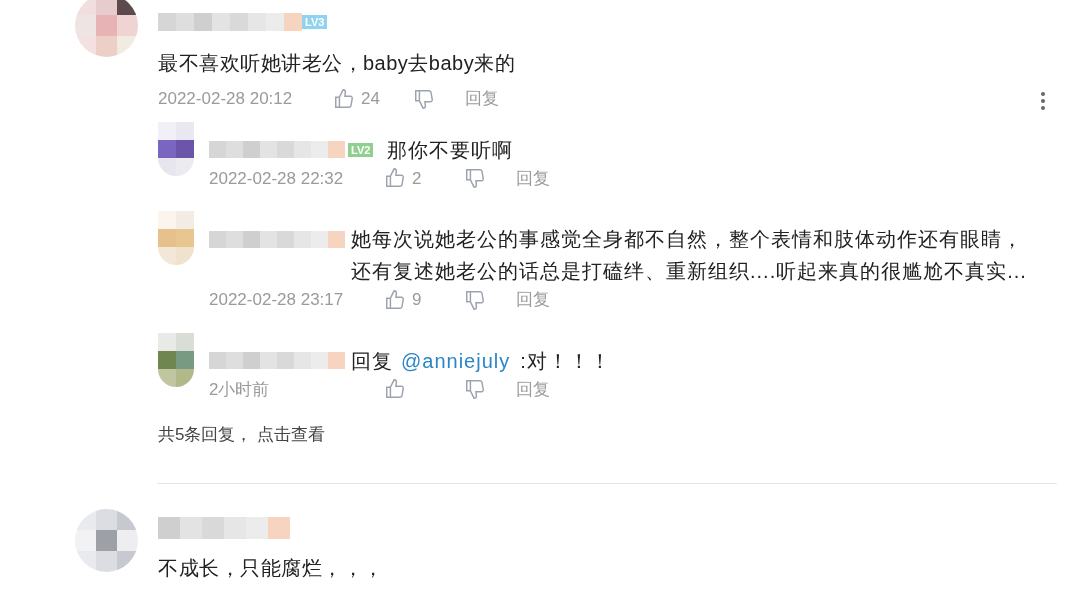  Describe the element at coordinates (1043, 101) in the screenshot. I see `more-icon` at that location.